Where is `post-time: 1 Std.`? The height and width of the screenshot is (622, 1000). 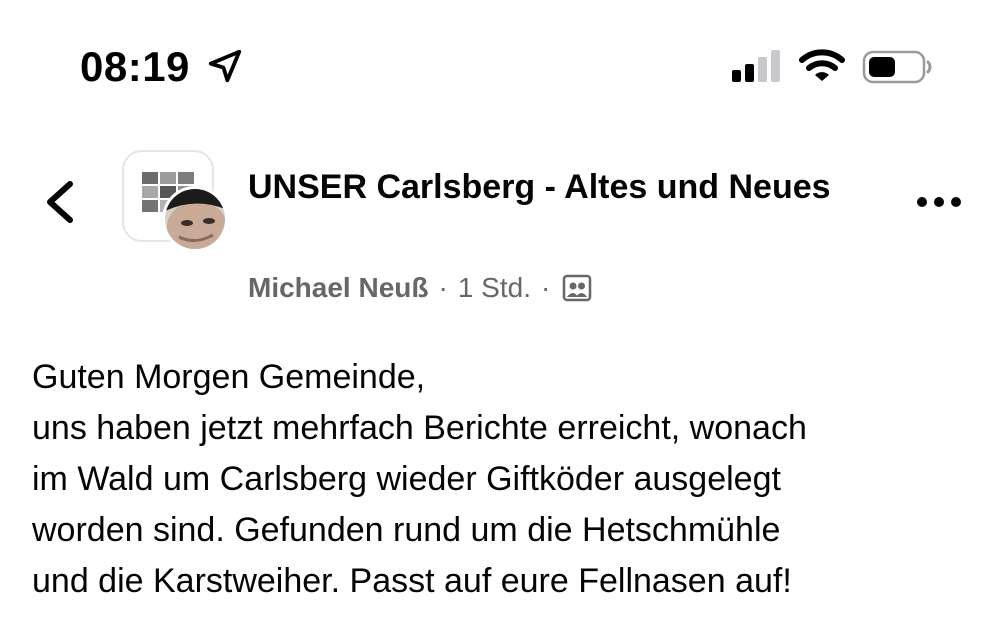
post-time: 1 Std. is located at coordinates (494, 288).